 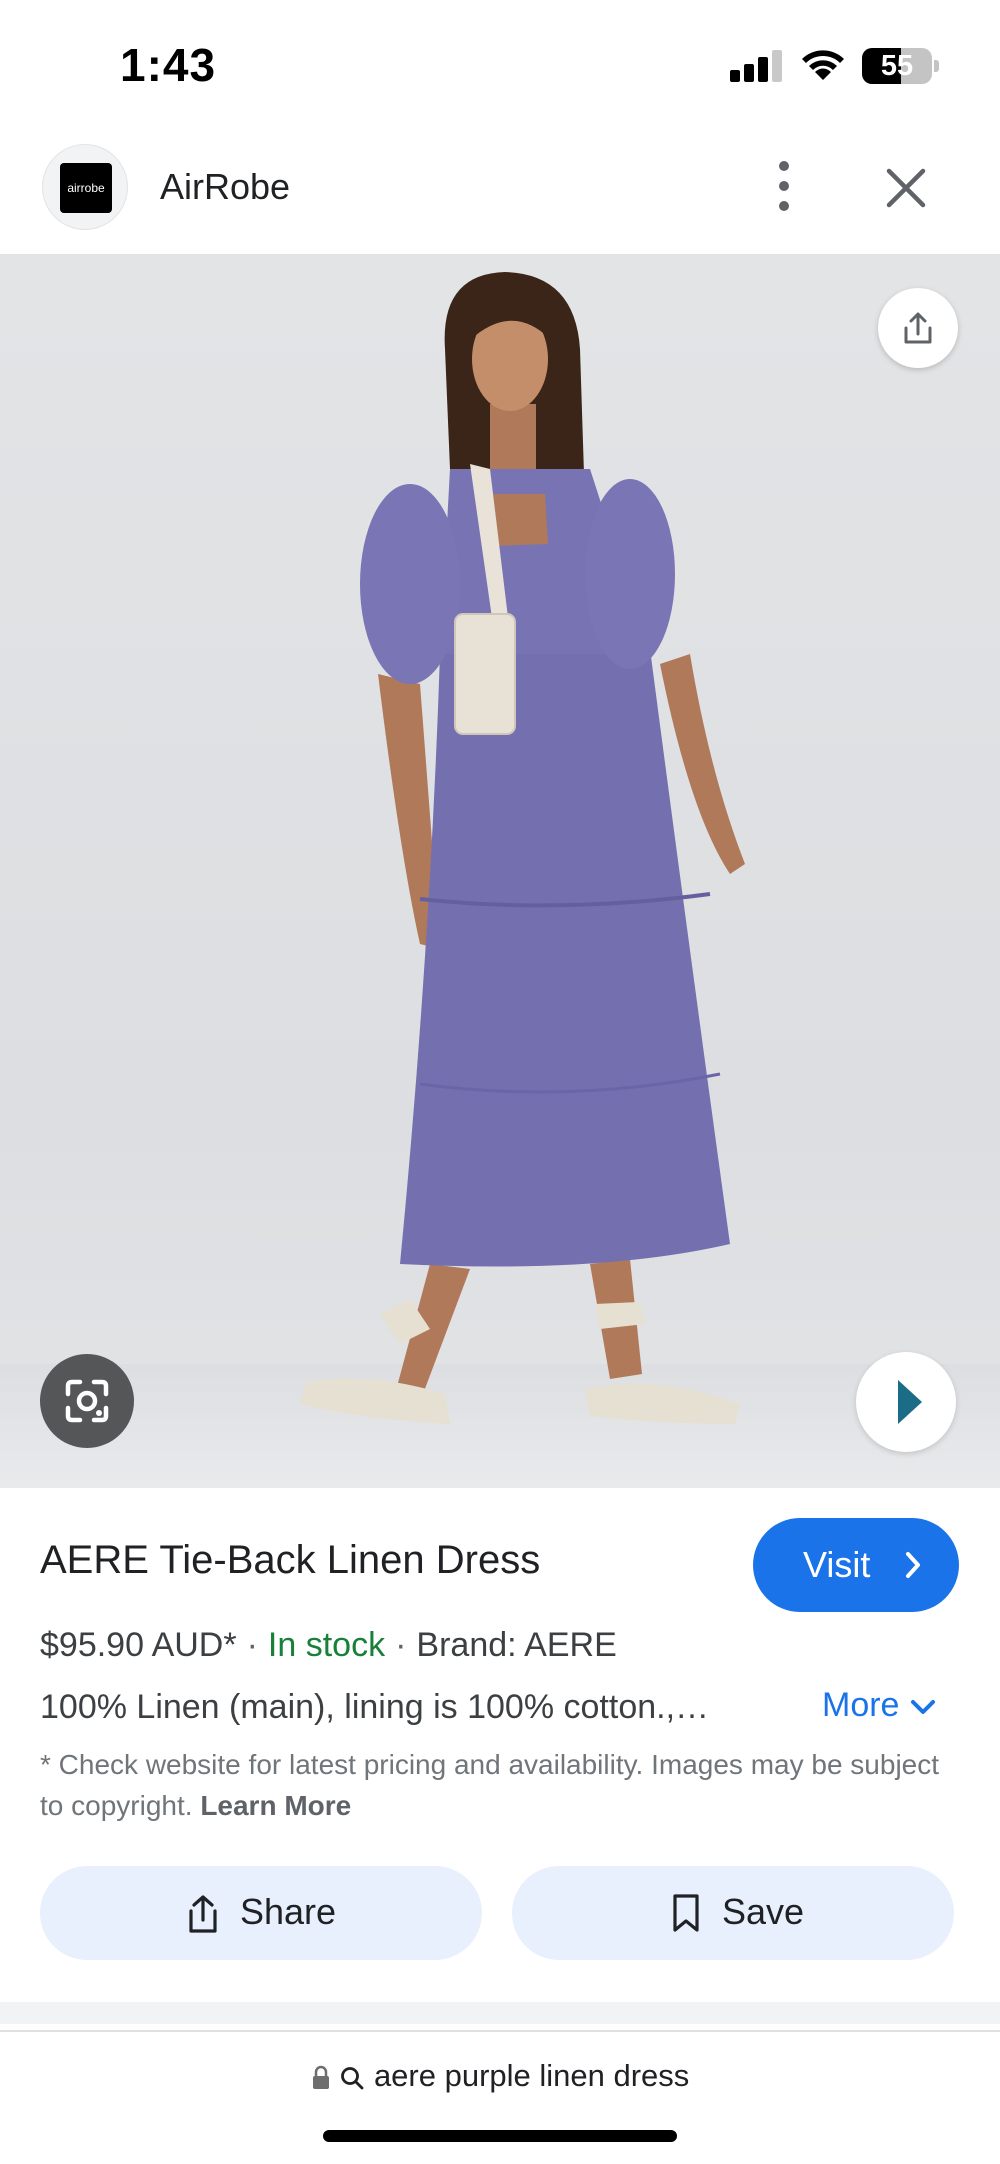 I want to click on learn-more-link: Learn More, so click(x=275, y=1805).